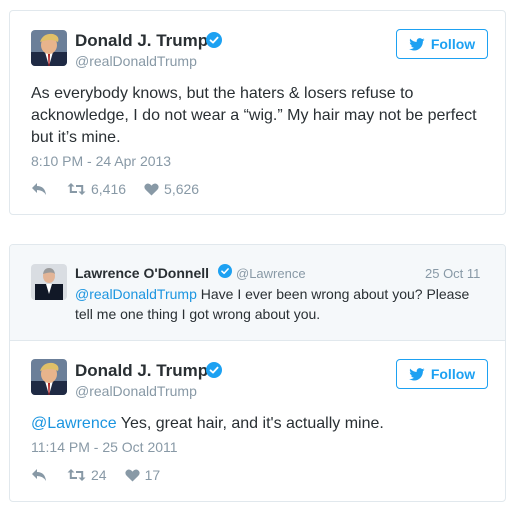 The width and height of the screenshot is (531, 513). What do you see at coordinates (136, 294) in the screenshot?
I see `mention-link: @realDonaldTrump` at bounding box center [136, 294].